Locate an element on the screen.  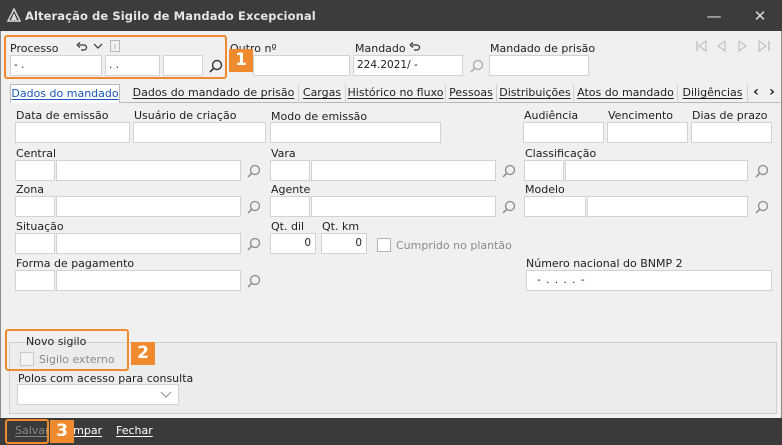
mandado-prisao-field is located at coordinates (539, 65).